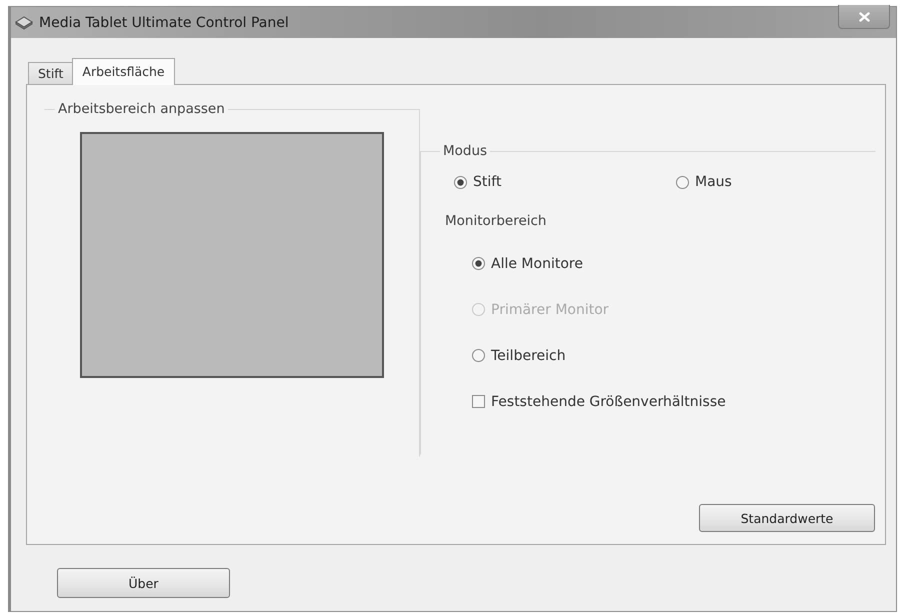 The height and width of the screenshot is (615, 903). What do you see at coordinates (141, 109) in the screenshot?
I see `group-title: Arbeitsbereich anpassen` at bounding box center [141, 109].